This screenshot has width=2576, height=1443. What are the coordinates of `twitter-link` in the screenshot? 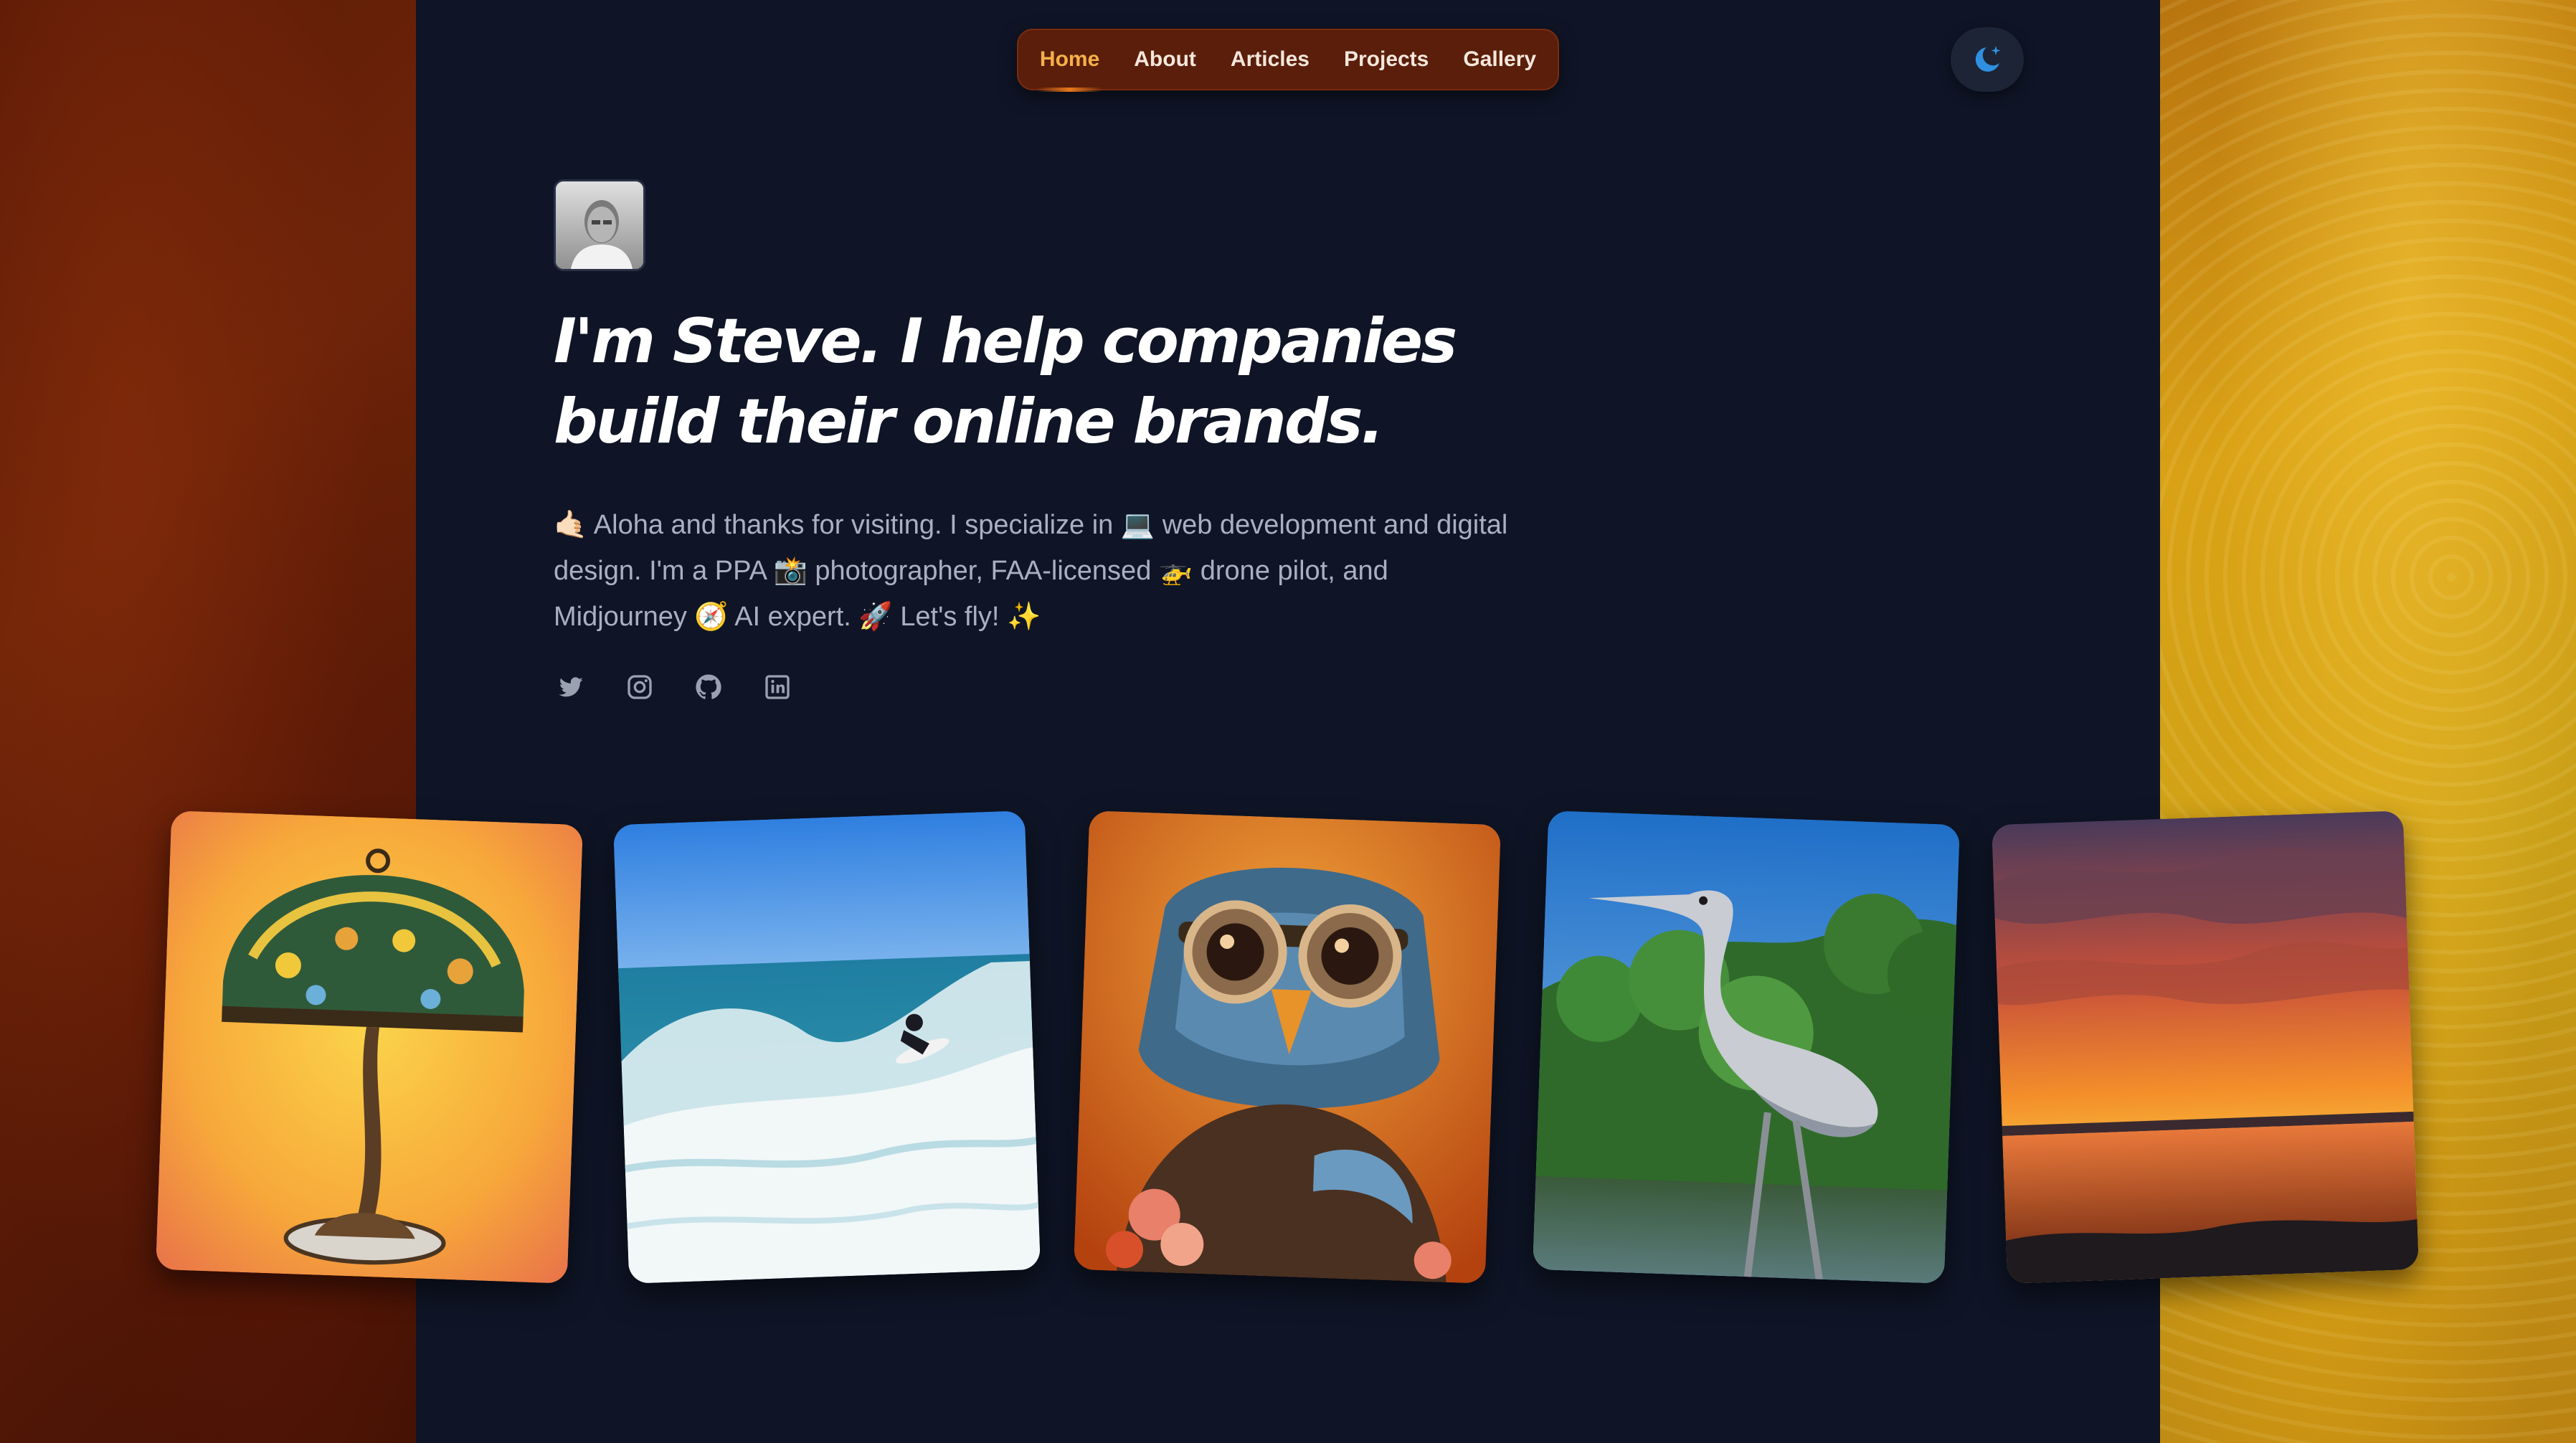 It's located at (571, 687).